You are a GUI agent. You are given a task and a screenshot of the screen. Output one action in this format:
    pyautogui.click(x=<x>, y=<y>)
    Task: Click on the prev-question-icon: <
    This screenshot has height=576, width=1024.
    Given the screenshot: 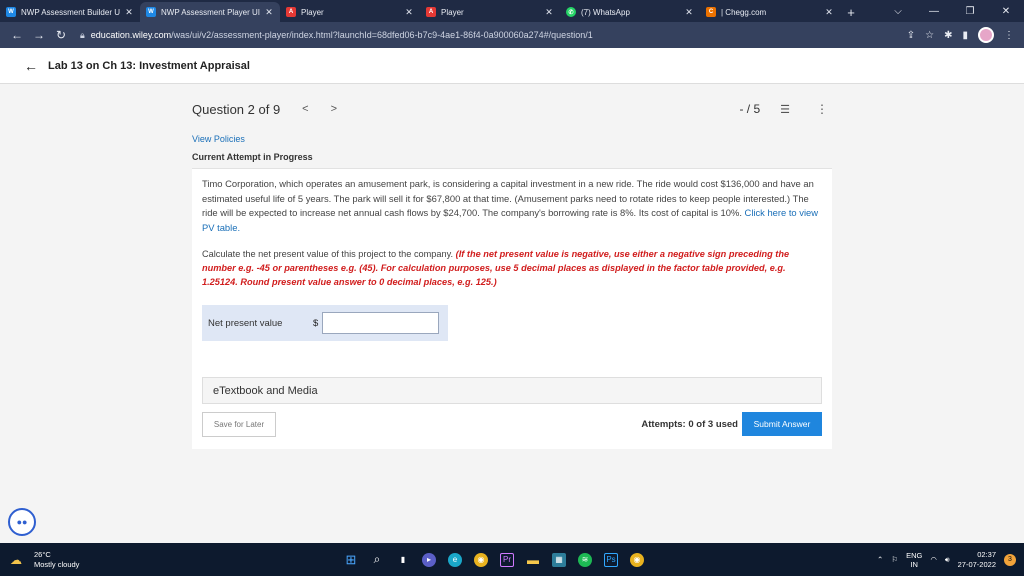 What is the action you would take?
    pyautogui.click(x=305, y=109)
    